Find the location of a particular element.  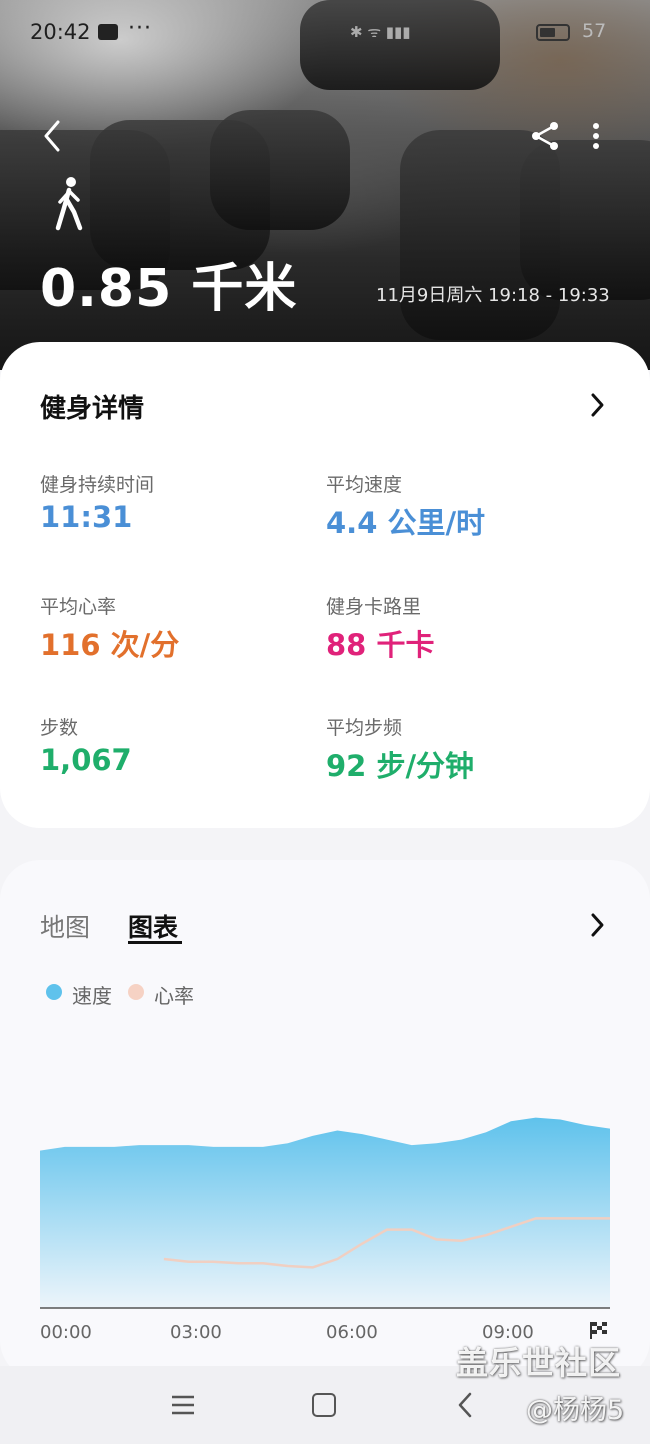

metric-value-avg-speed: 4.4 公里/时 is located at coordinates (406, 523).